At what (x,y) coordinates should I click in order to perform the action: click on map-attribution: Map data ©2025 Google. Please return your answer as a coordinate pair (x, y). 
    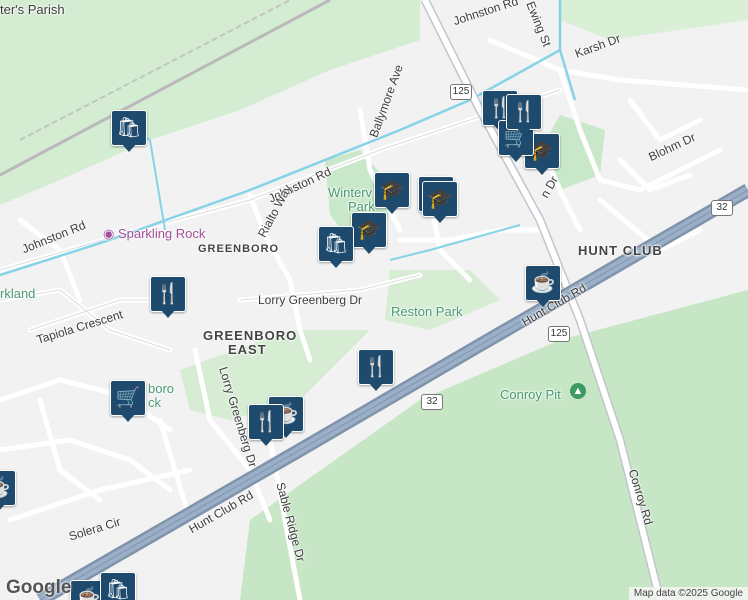
    Looking at the image, I should click on (688, 593).